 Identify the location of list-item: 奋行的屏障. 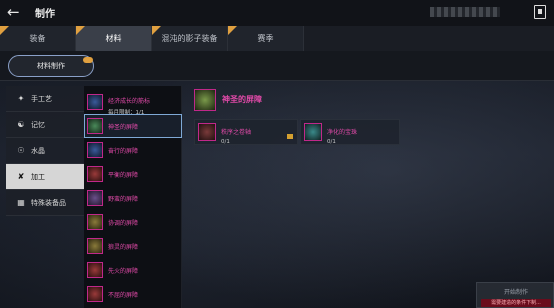
(133, 150).